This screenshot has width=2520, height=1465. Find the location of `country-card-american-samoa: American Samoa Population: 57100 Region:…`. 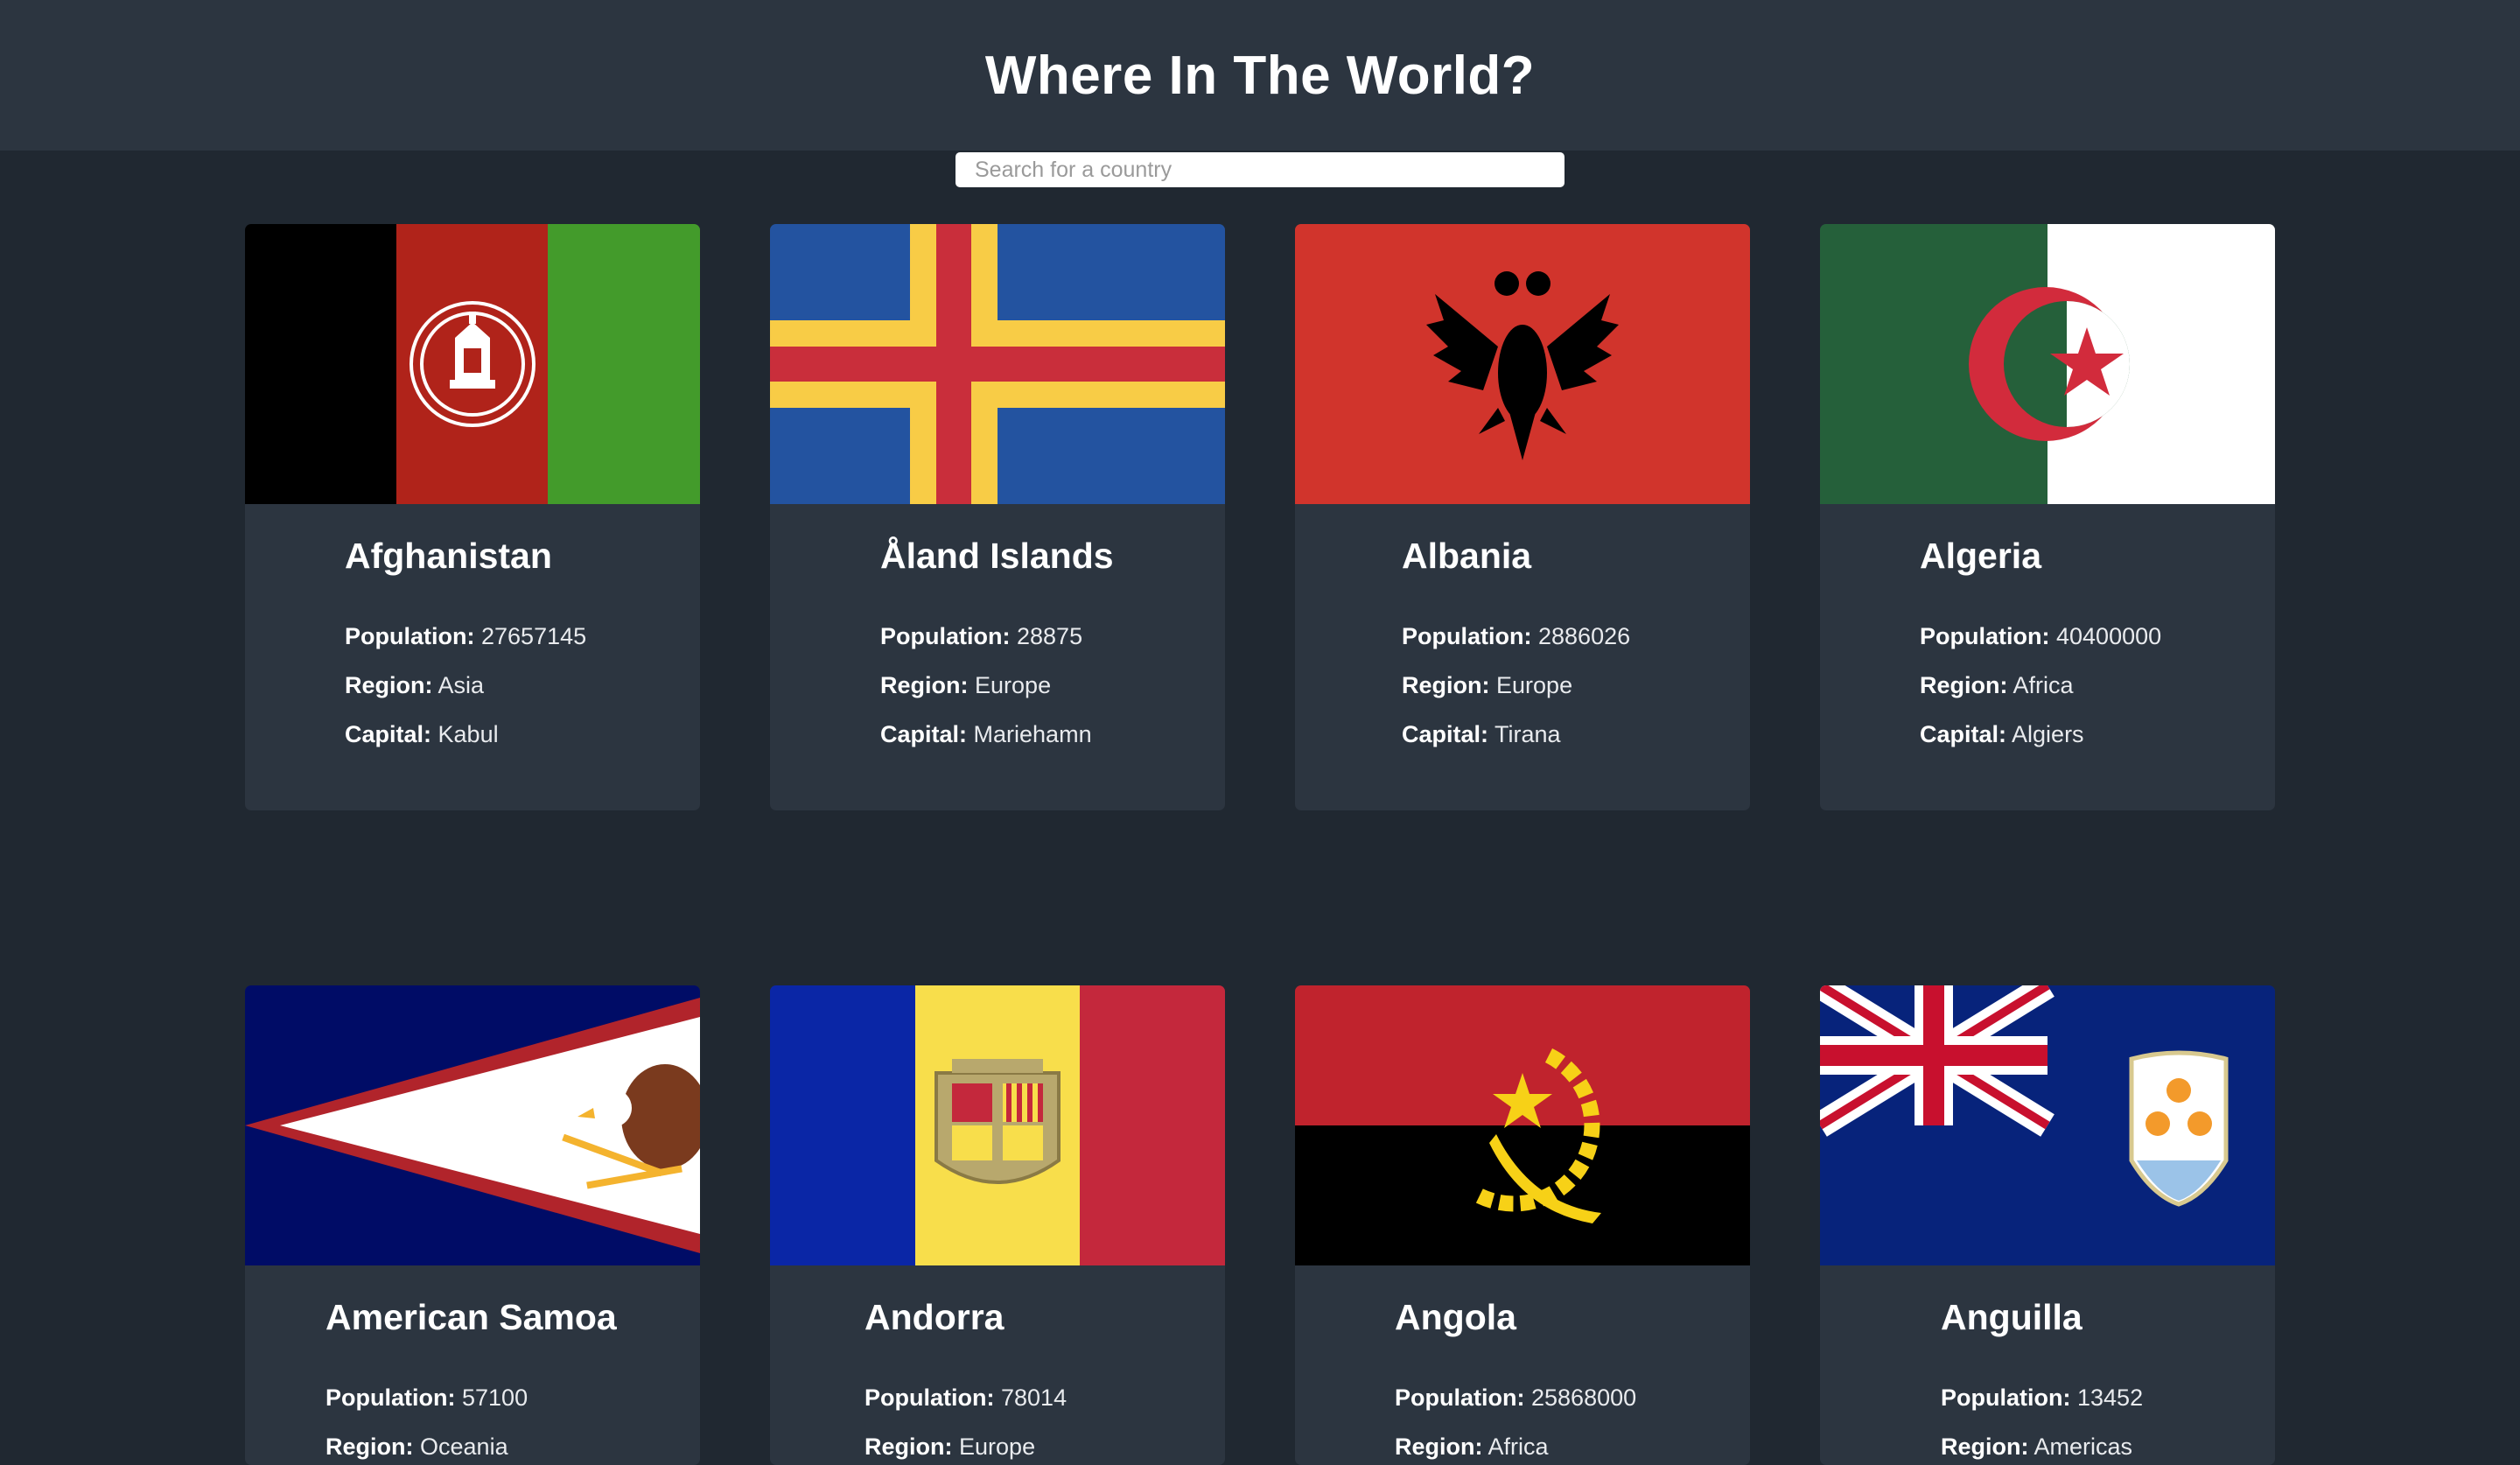

country-card-american-samoa: American Samoa Population: 57100 Region:… is located at coordinates (472, 1225).